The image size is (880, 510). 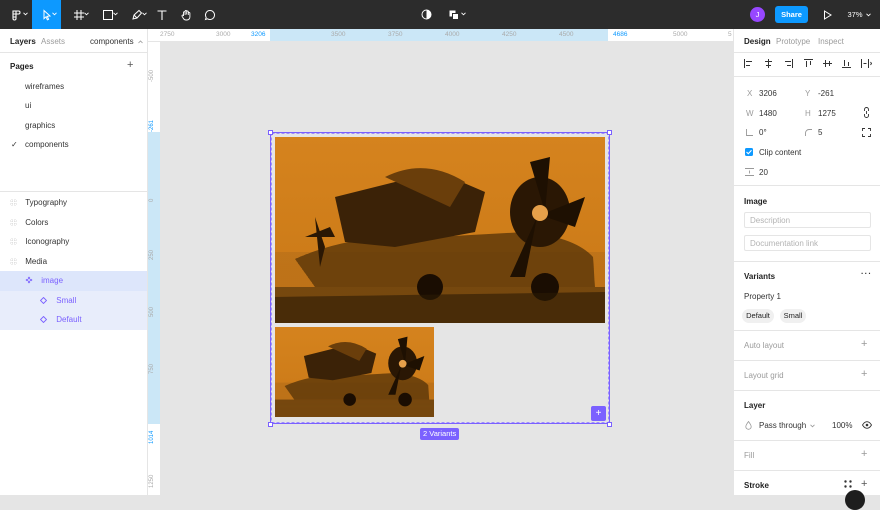 What do you see at coordinates (750, 113) in the screenshot?
I see `w-label: W` at bounding box center [750, 113].